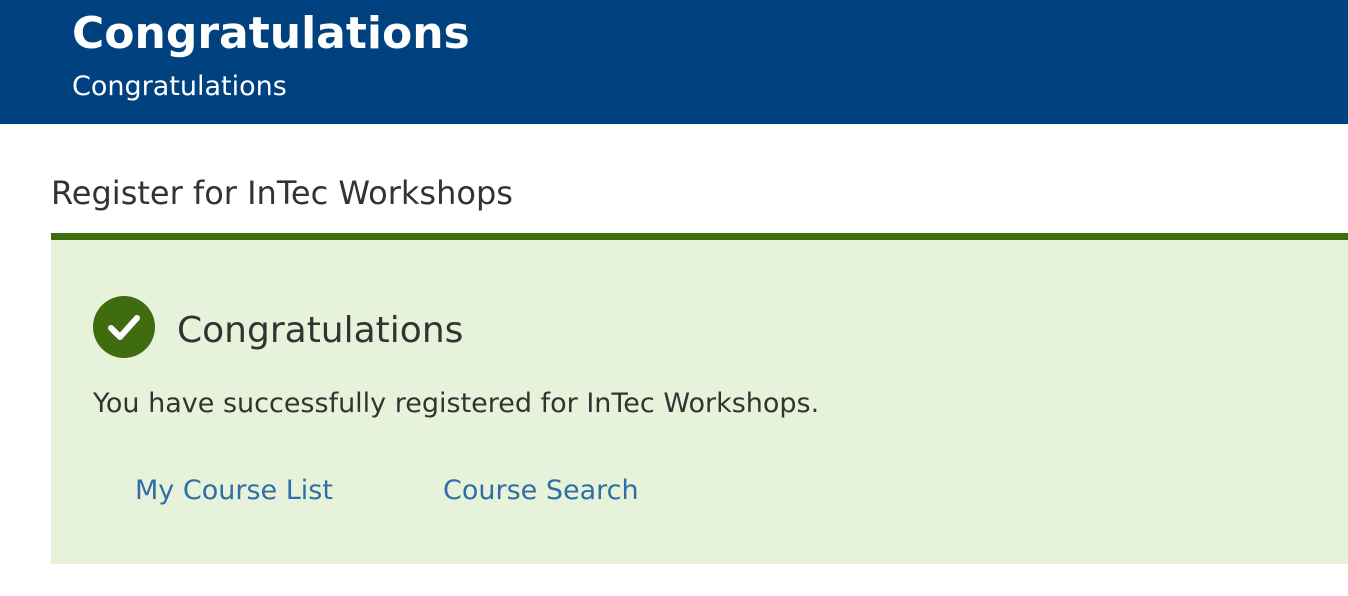  Describe the element at coordinates (124, 327) in the screenshot. I see `check-circle-icon` at that location.